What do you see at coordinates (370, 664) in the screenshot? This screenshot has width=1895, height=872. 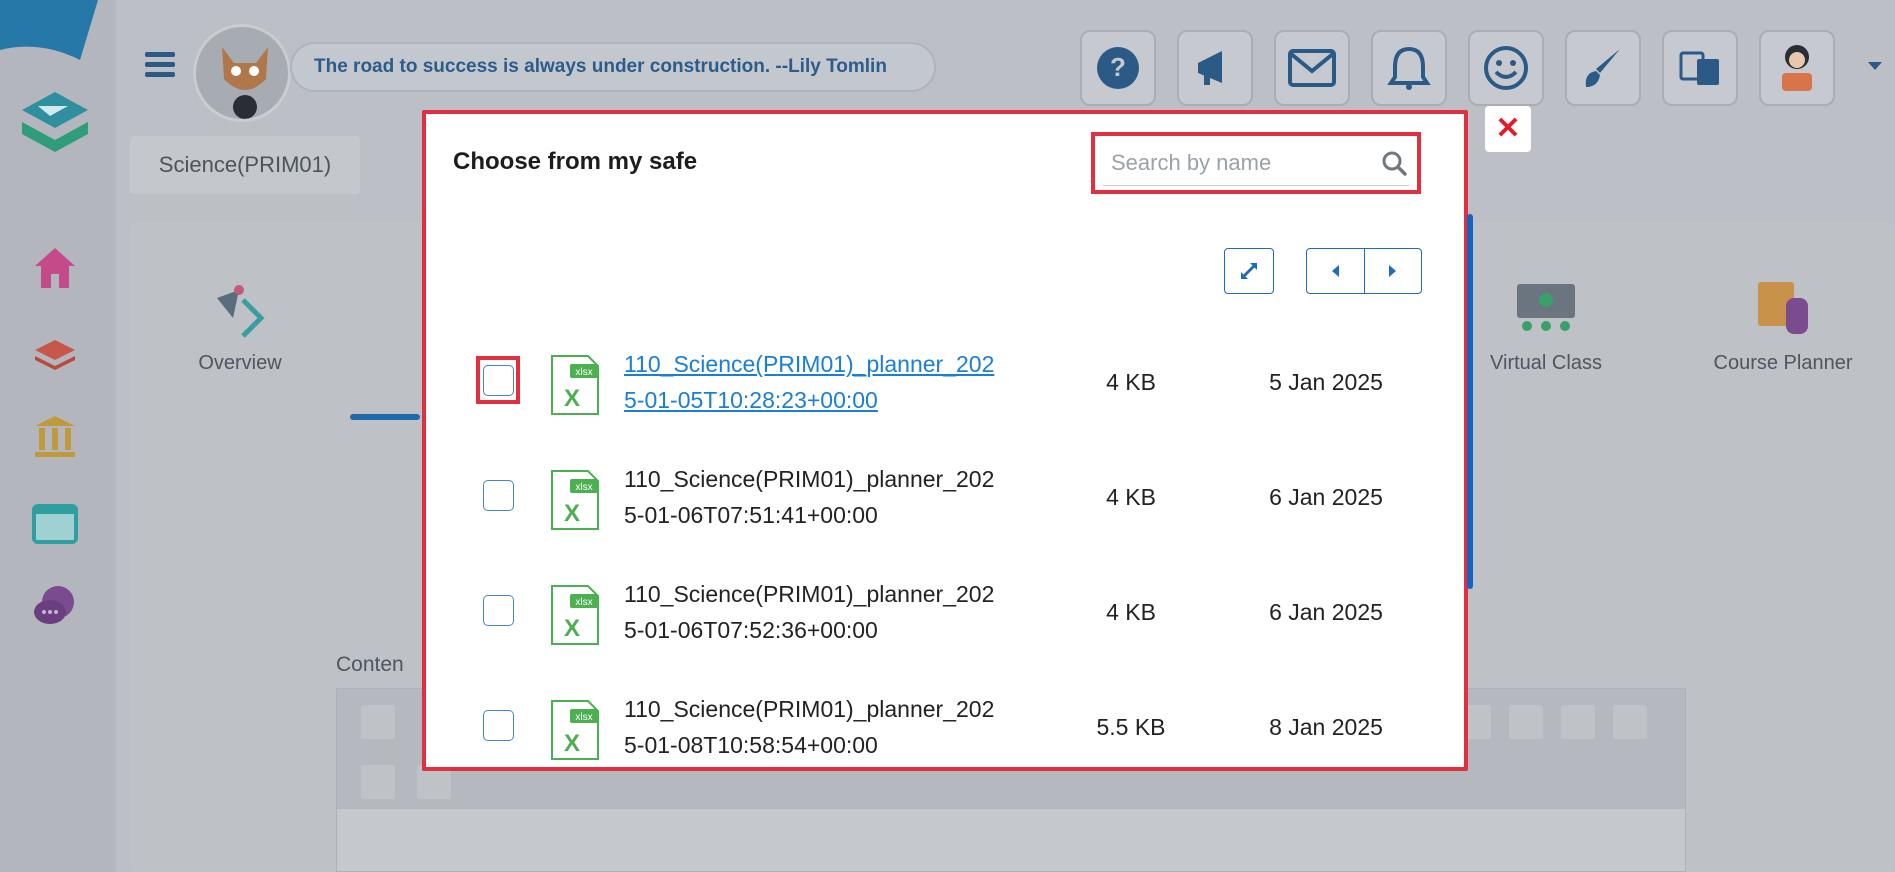 I see `content-label: Conten` at bounding box center [370, 664].